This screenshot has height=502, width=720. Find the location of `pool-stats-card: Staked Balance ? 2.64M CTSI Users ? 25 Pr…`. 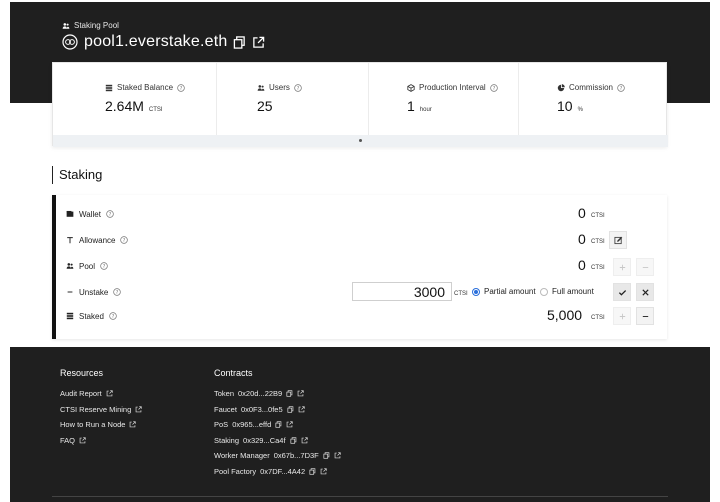

pool-stats-card: Staked Balance ? 2.64M CTSI Users ? 25 Pr… is located at coordinates (360, 104).